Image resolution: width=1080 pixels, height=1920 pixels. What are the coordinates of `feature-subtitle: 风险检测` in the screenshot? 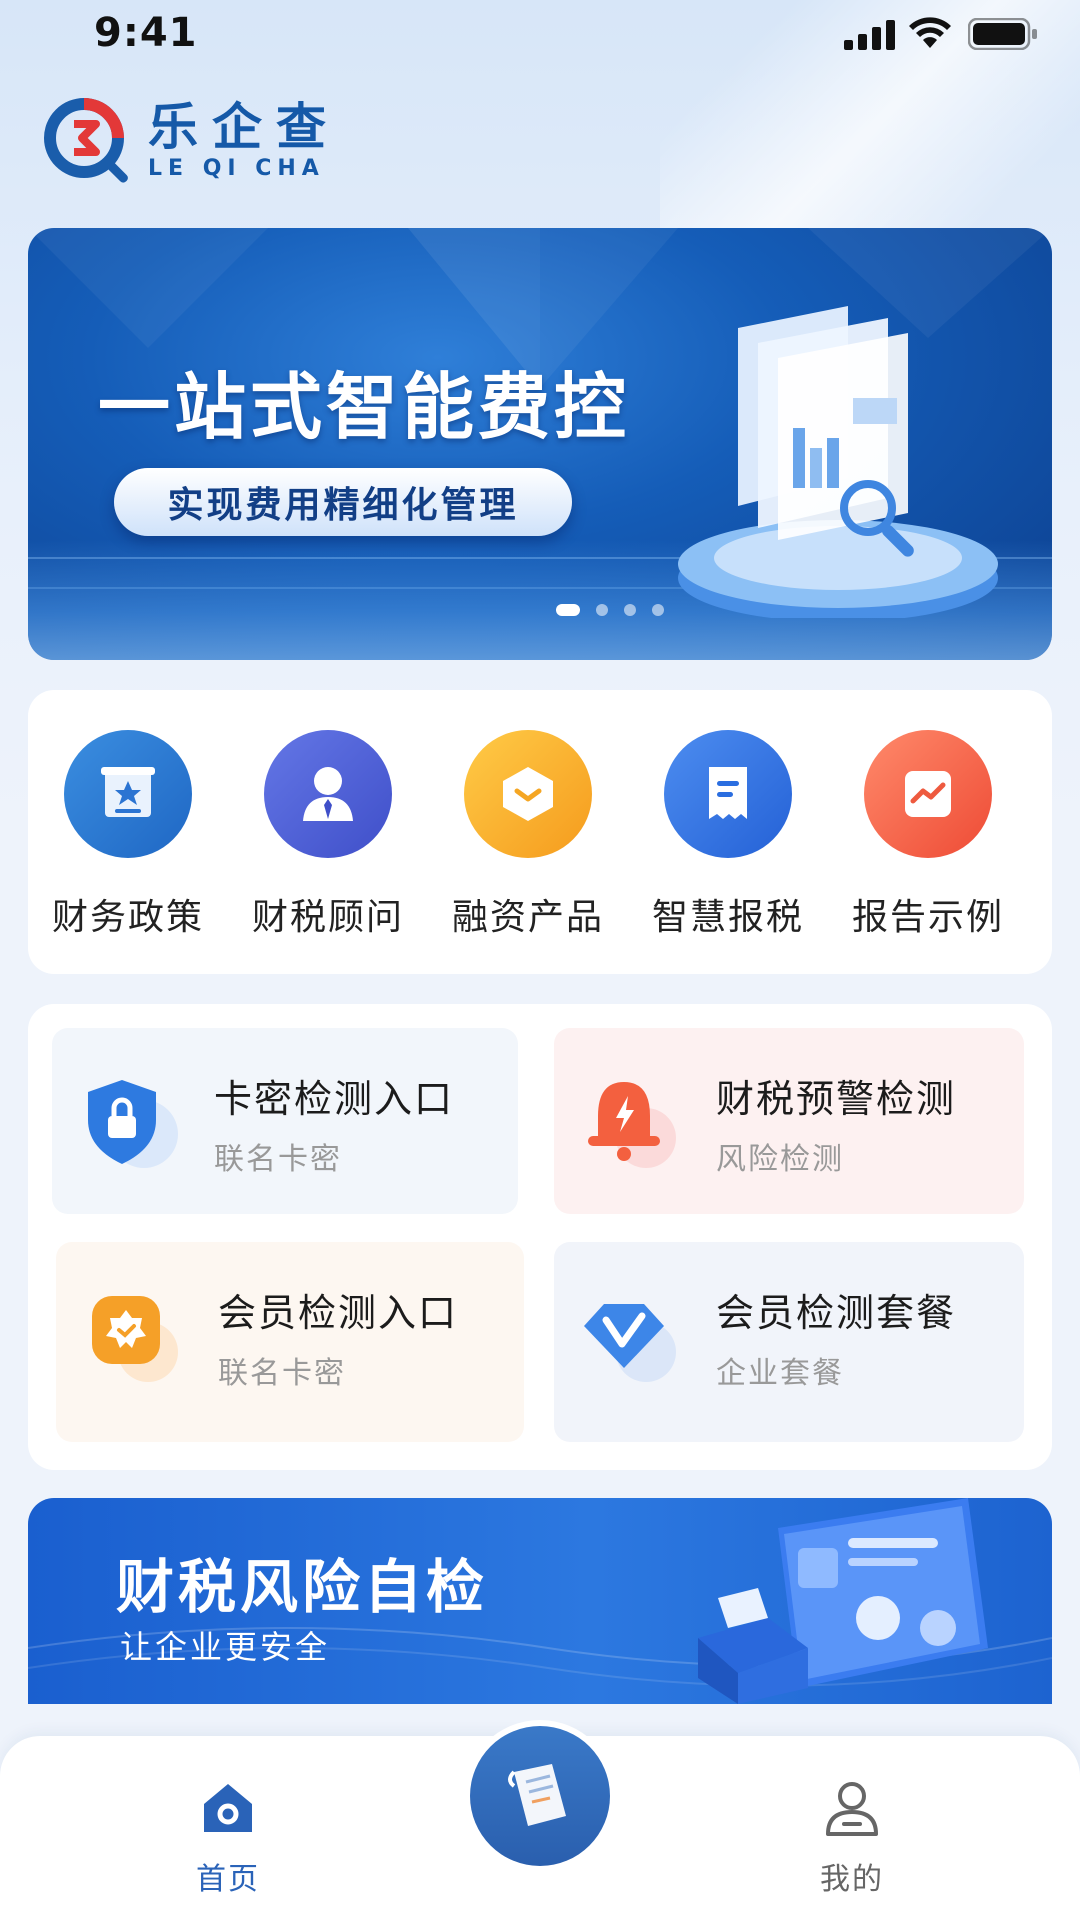 It's located at (780, 1159).